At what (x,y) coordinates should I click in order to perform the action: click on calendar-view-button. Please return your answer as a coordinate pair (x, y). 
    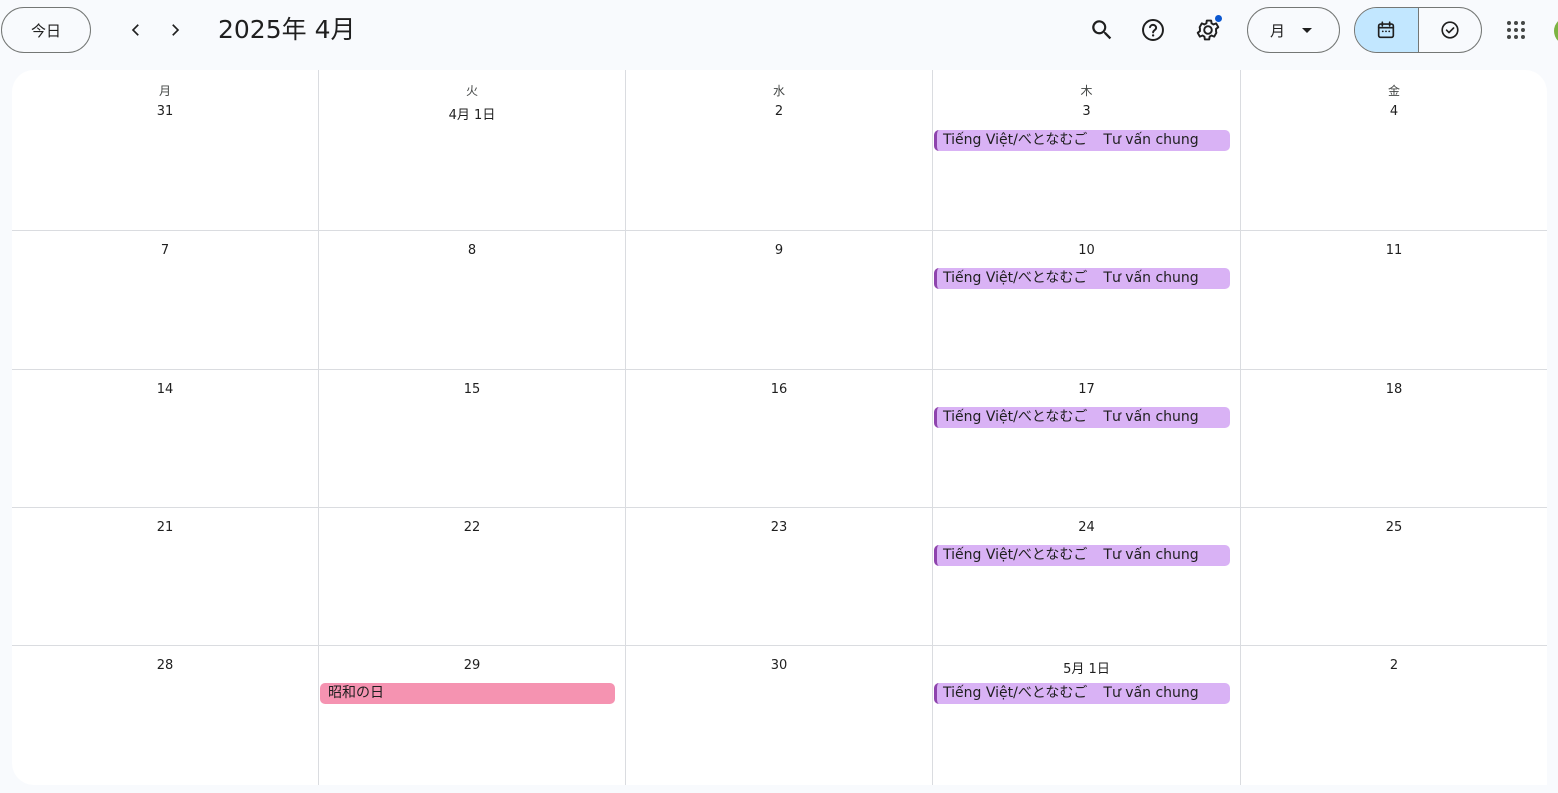
    Looking at the image, I should click on (1386, 30).